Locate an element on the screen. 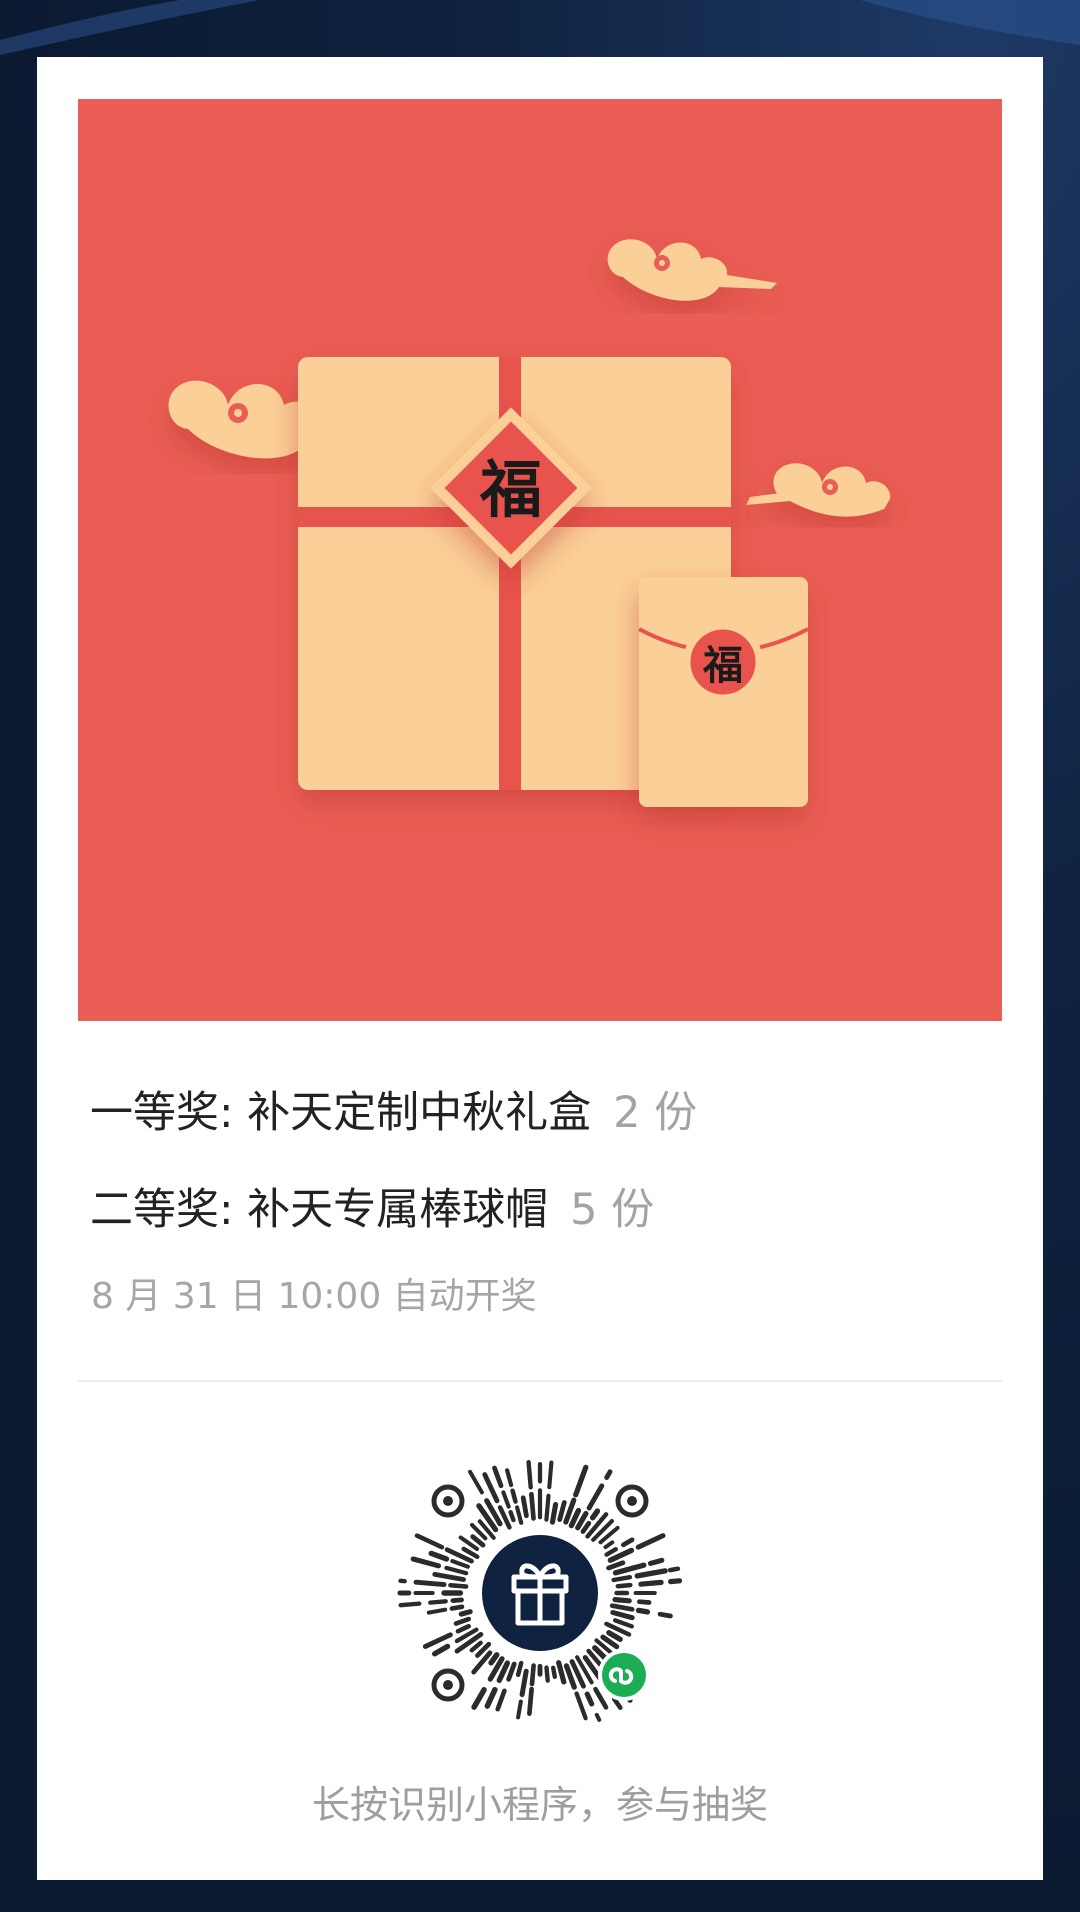 The image size is (1080, 1912). divider is located at coordinates (540, 1381).